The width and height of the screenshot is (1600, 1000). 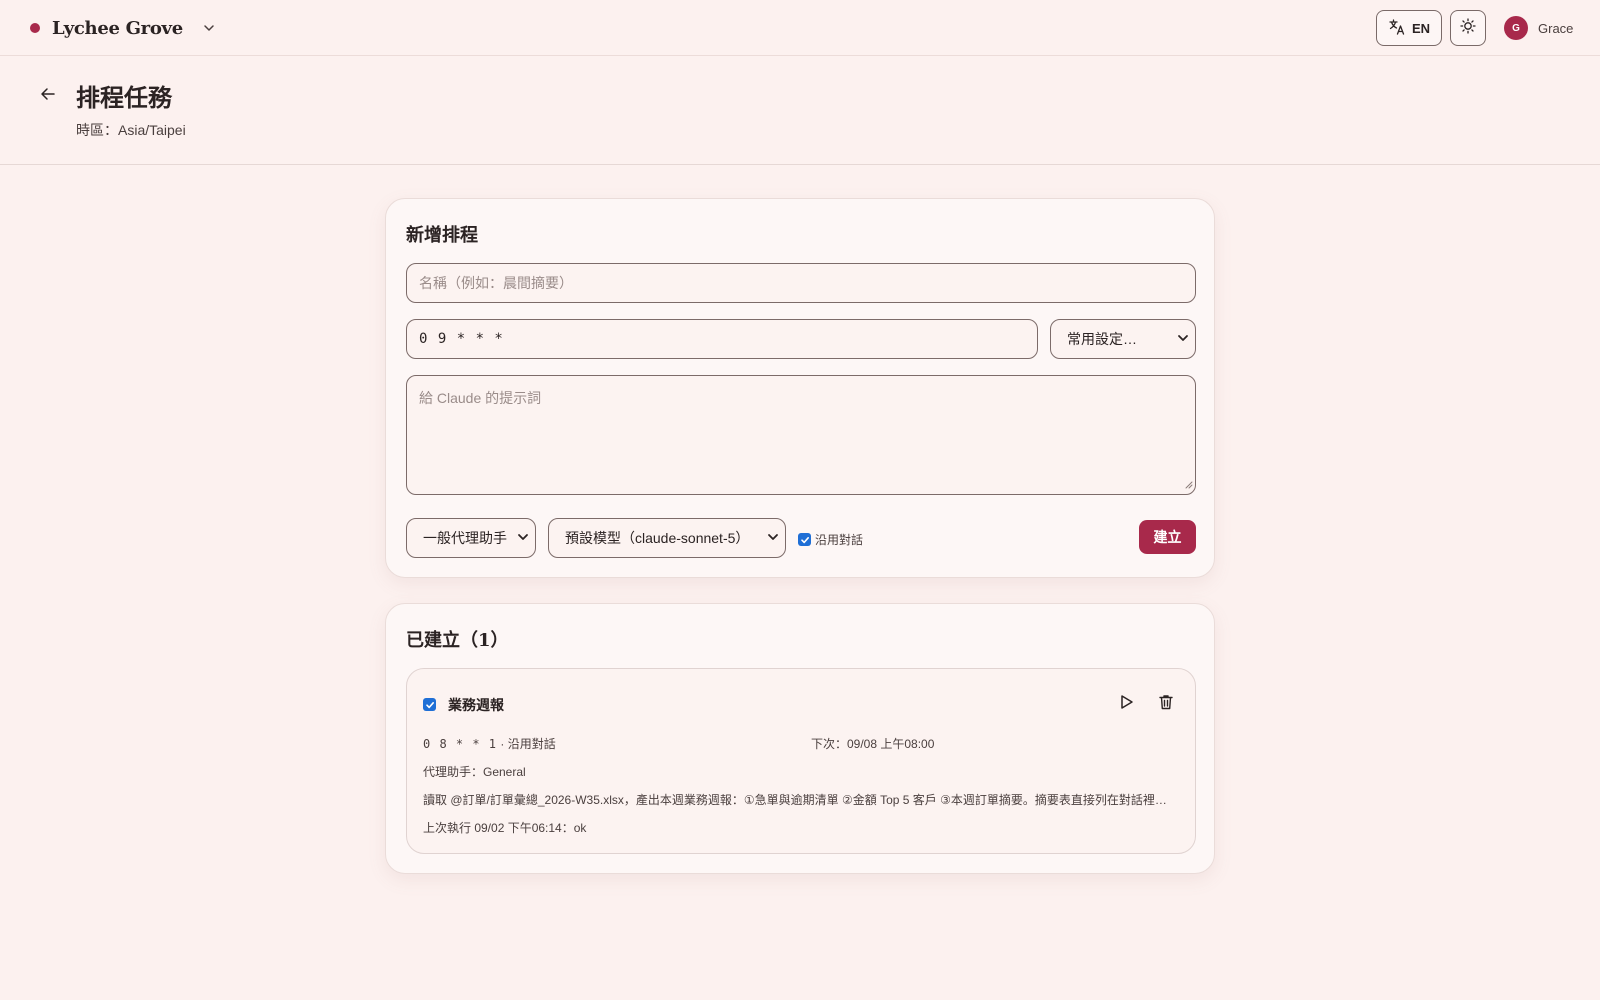 I want to click on agent-select: 一般代理助手, so click(x=471, y=538).